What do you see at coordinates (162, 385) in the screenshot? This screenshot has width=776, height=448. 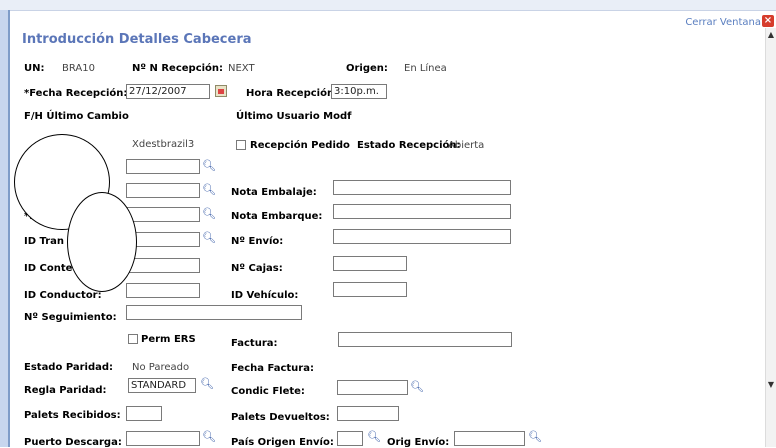 I see `regla-paridad-input` at bounding box center [162, 385].